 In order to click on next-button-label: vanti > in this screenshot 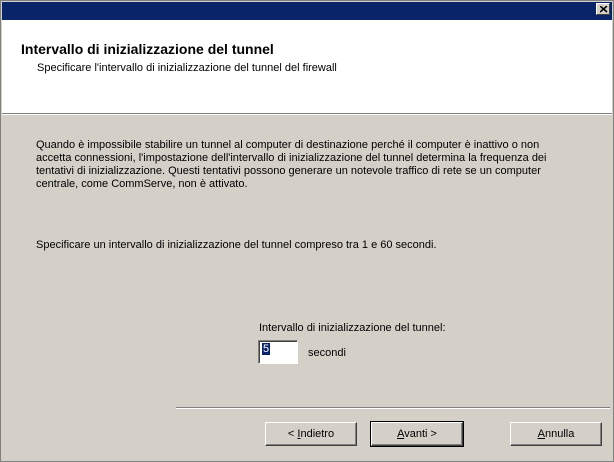, I will do `click(420, 433)`.